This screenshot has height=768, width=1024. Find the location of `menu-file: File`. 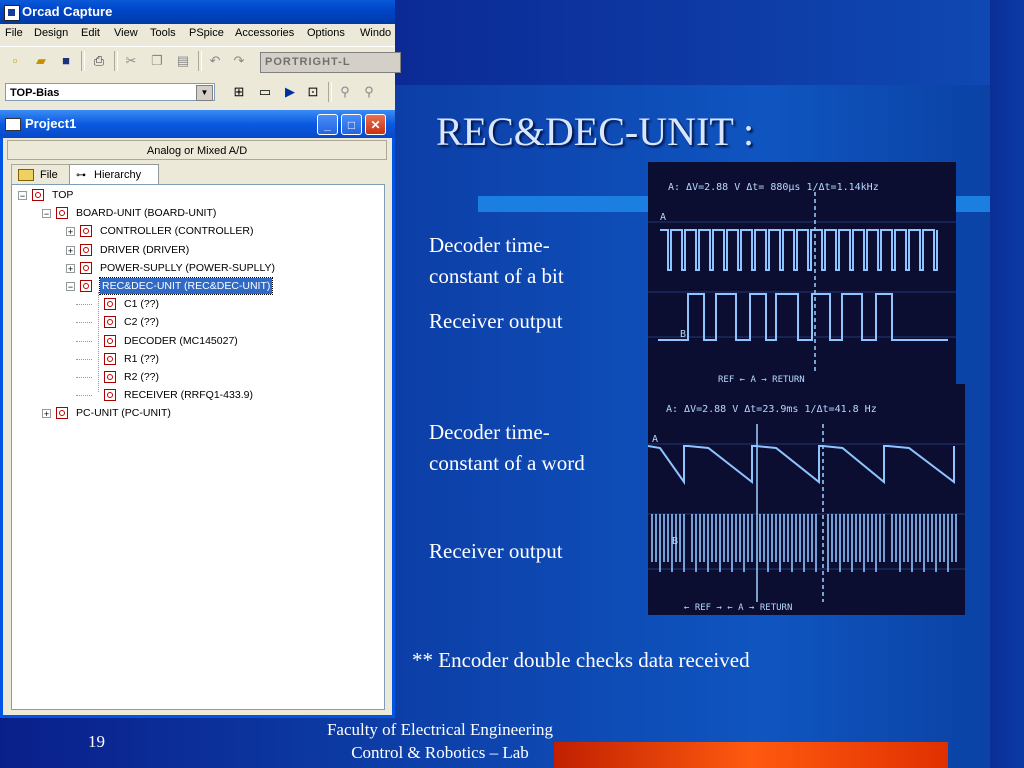

menu-file: File is located at coordinates (14, 33).